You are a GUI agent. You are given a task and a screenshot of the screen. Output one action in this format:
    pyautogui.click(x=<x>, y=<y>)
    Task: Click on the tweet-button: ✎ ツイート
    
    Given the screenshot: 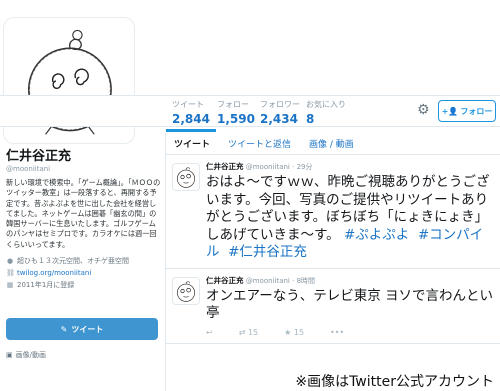 What is the action you would take?
    pyautogui.click(x=82, y=329)
    